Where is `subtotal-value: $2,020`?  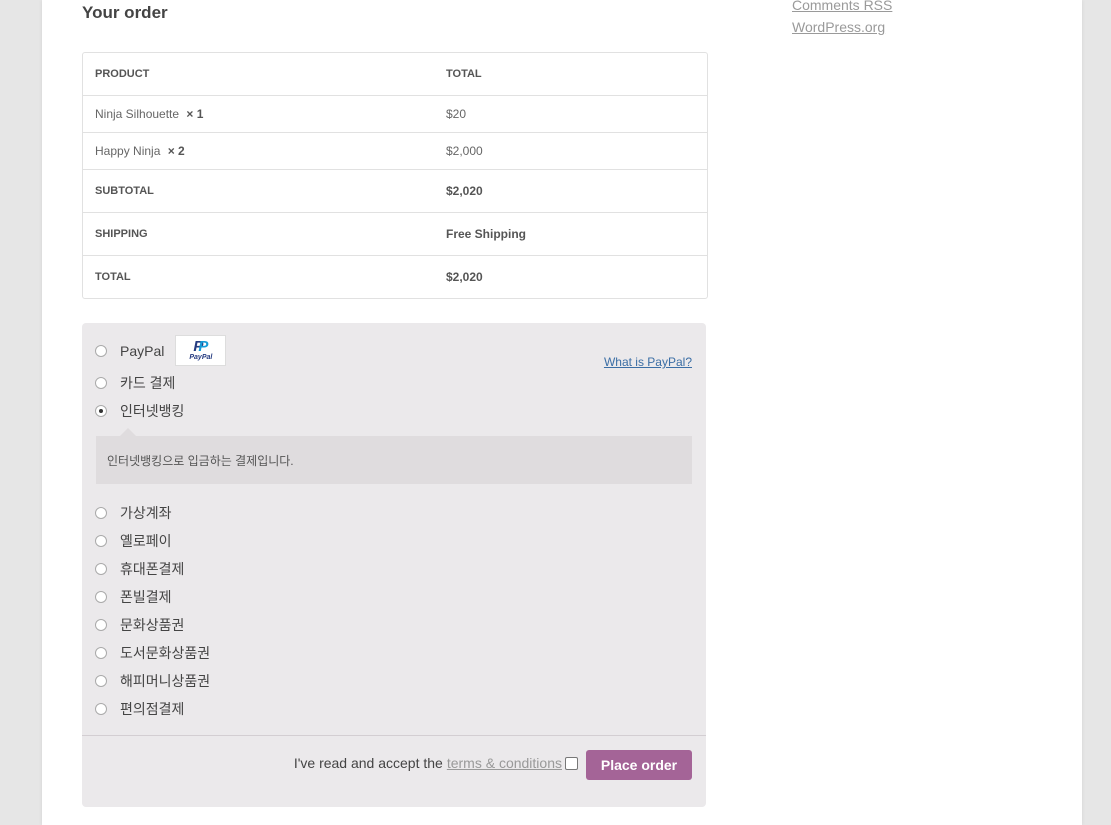 subtotal-value: $2,020 is located at coordinates (464, 191).